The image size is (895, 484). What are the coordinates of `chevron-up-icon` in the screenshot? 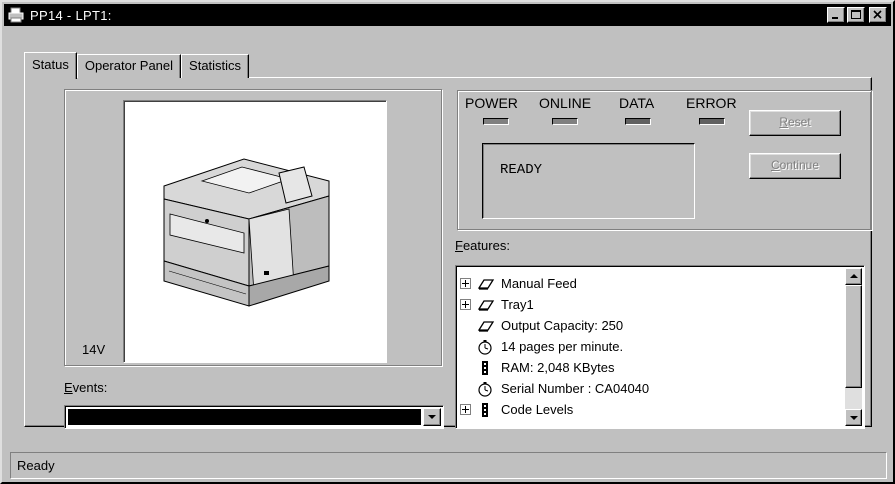 It's located at (854, 276).